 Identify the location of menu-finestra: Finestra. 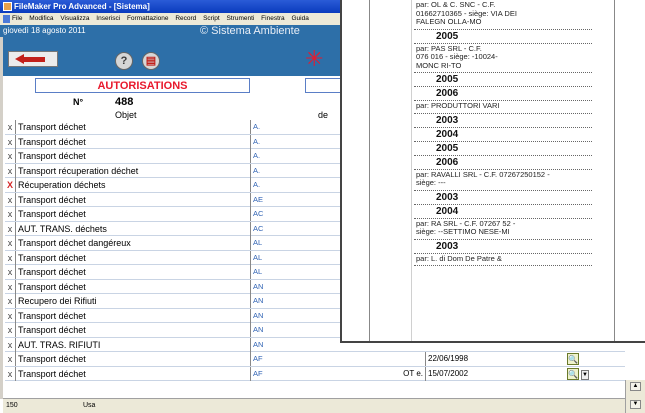
(272, 18).